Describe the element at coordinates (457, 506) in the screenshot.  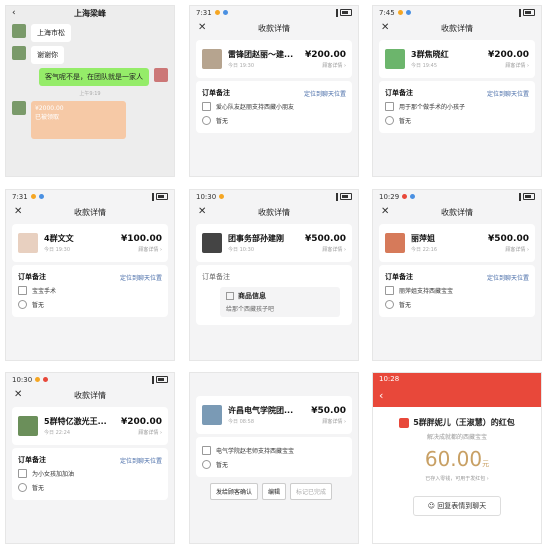
I see `reply-sticker-button: ☺ 回复表情到聊天` at that location.